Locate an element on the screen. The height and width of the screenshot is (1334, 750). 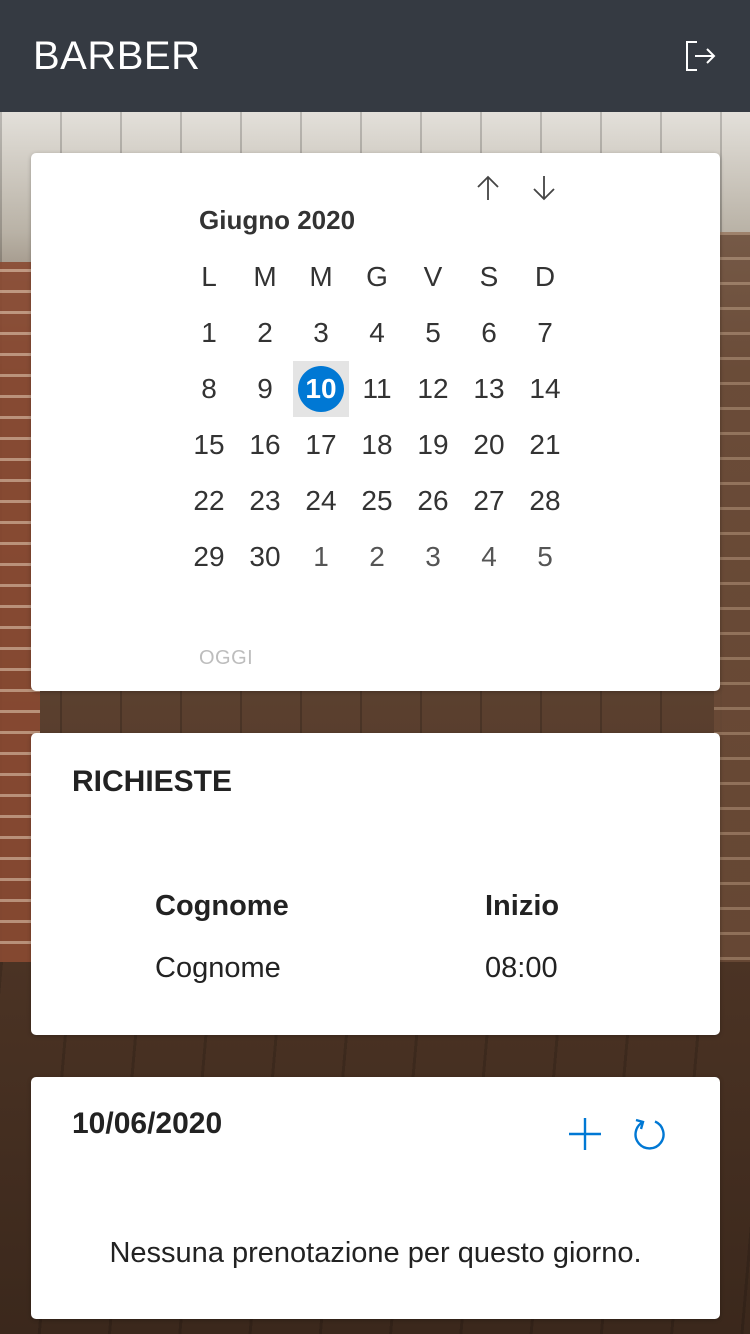
logout-button is located at coordinates (700, 56).